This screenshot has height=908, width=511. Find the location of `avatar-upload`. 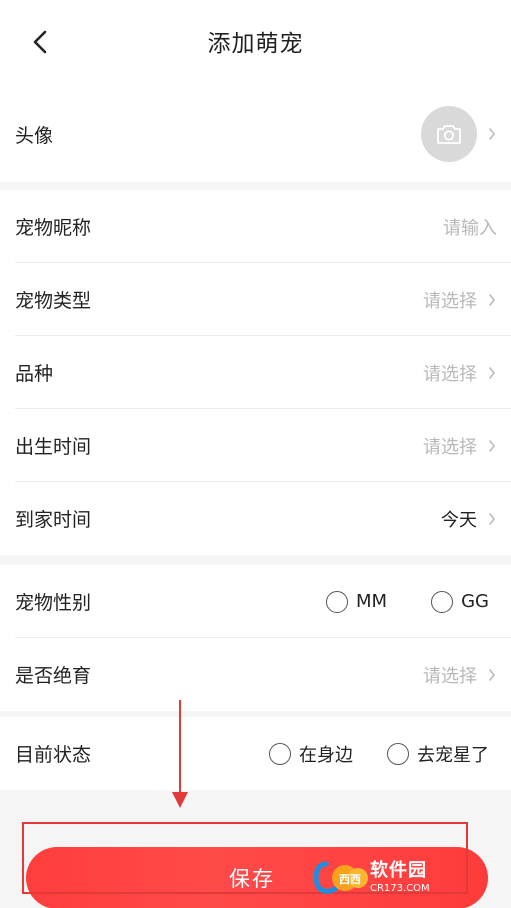

avatar-upload is located at coordinates (449, 134).